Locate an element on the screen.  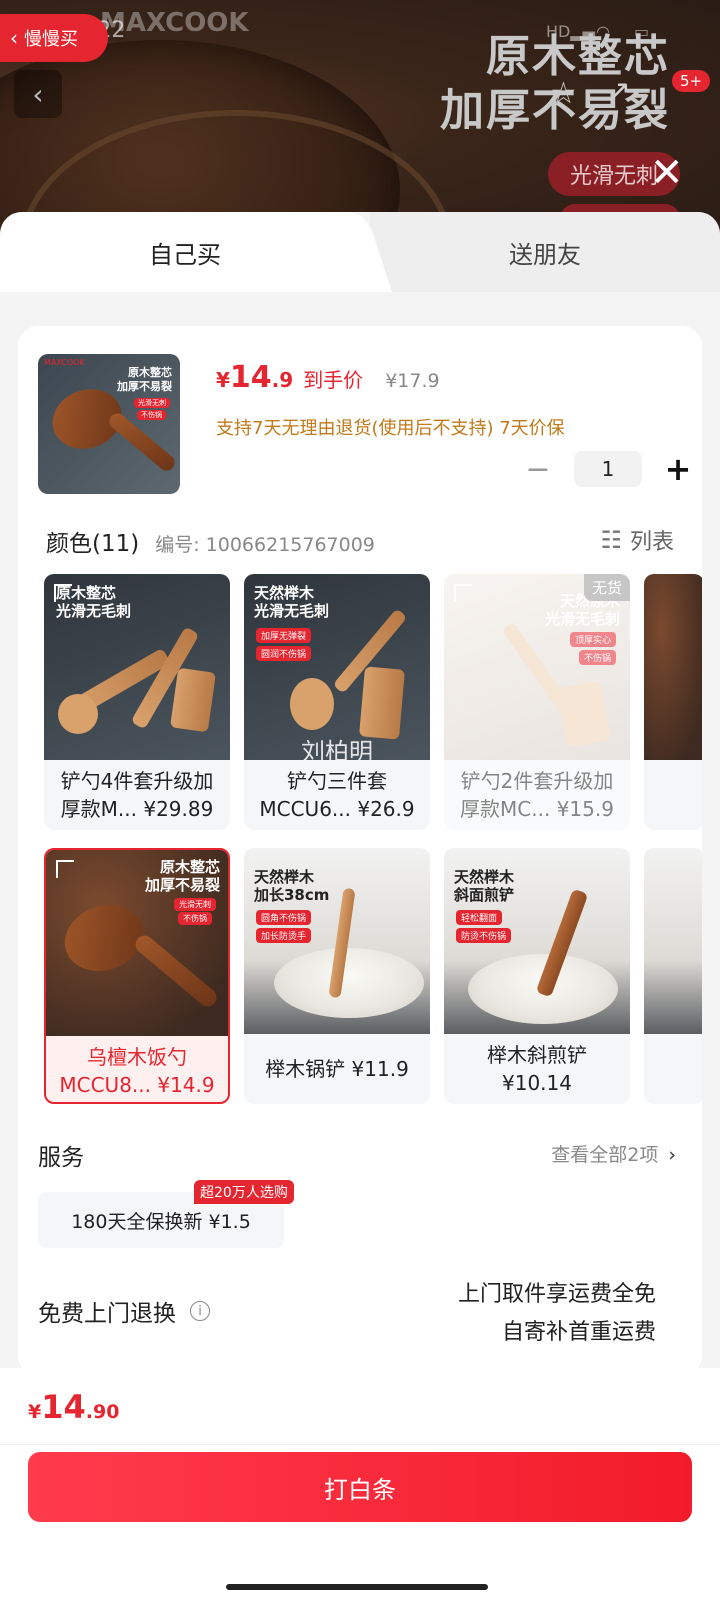
thumb-text: 原木整芯 加厚不易裂 is located at coordinates (144, 380).